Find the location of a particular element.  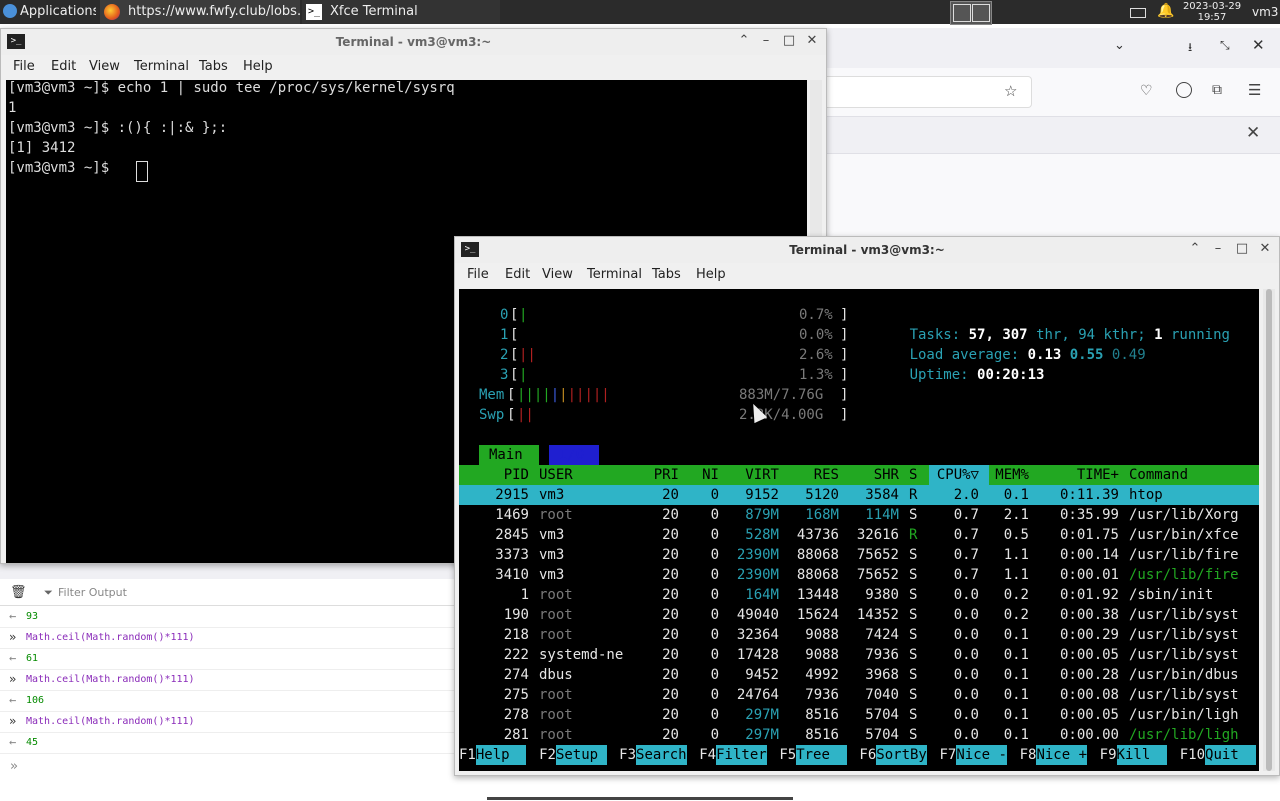

fkey-f6: F6 is located at coordinates (867, 755).